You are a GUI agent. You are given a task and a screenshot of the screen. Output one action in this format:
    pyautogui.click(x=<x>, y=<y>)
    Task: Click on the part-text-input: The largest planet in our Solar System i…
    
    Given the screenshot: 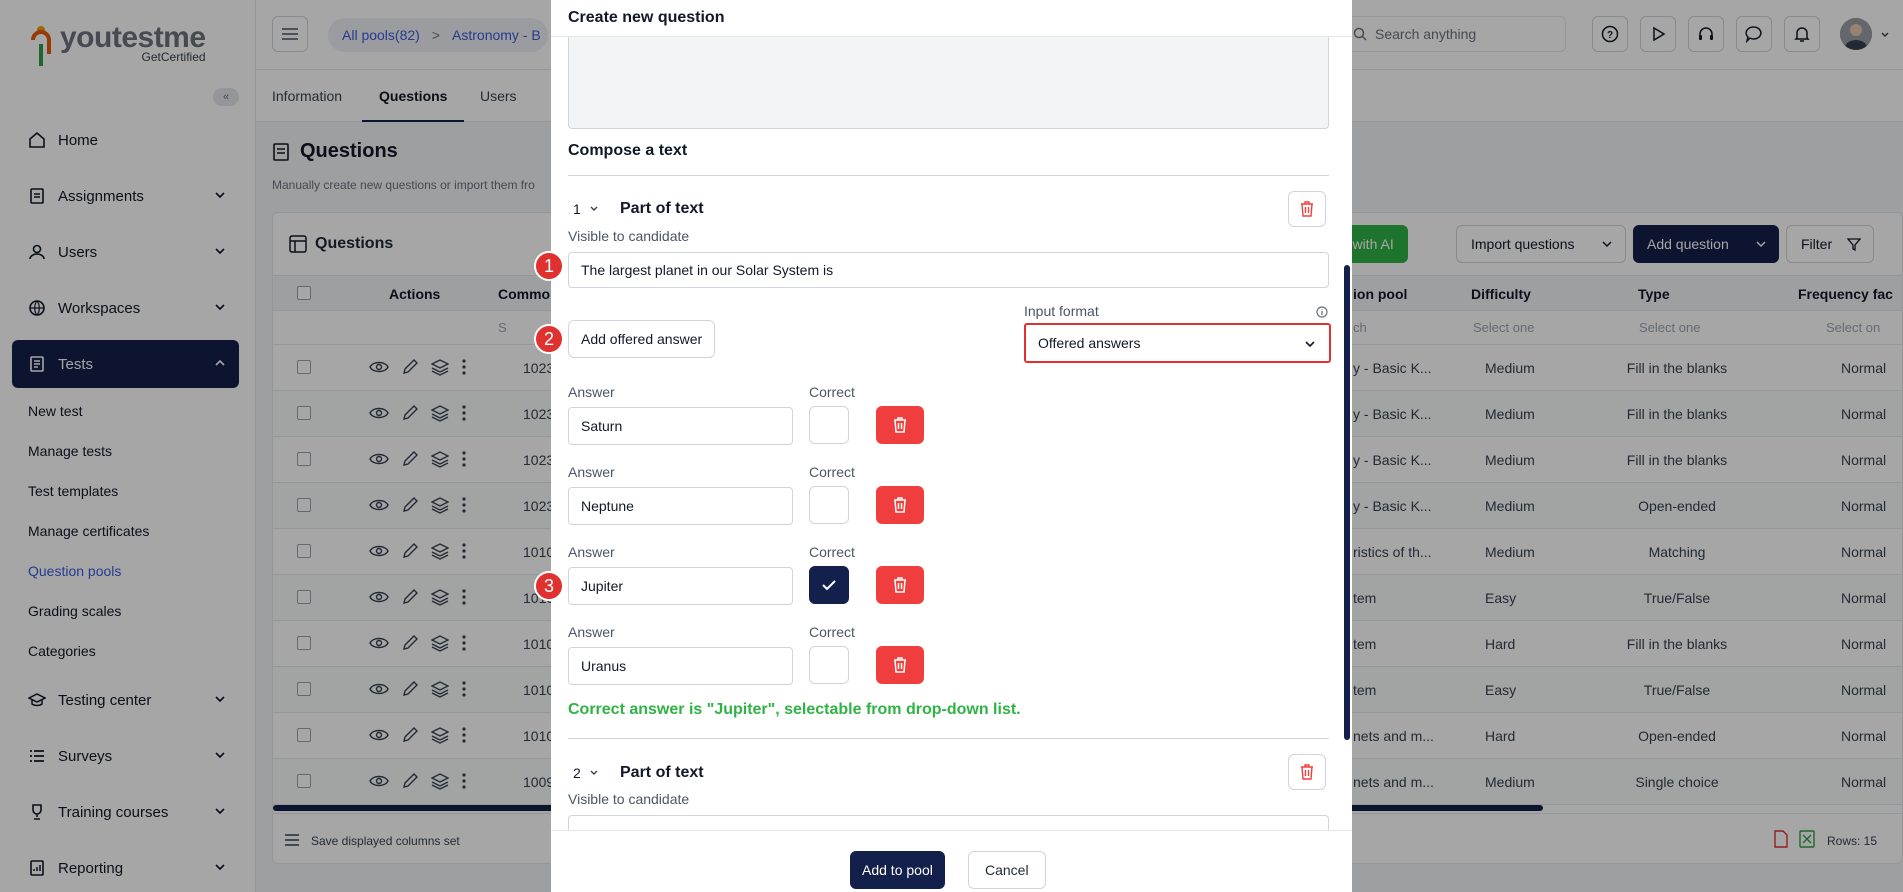 What is the action you would take?
    pyautogui.click(x=948, y=270)
    